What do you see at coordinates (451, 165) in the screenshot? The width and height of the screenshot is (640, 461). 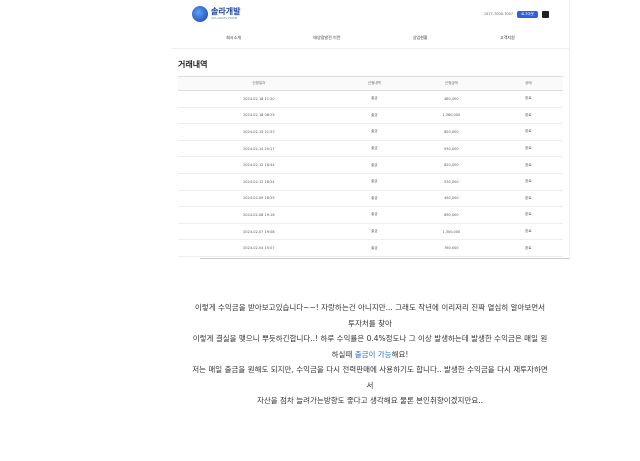 I see `cell-amount: 820,000` at bounding box center [451, 165].